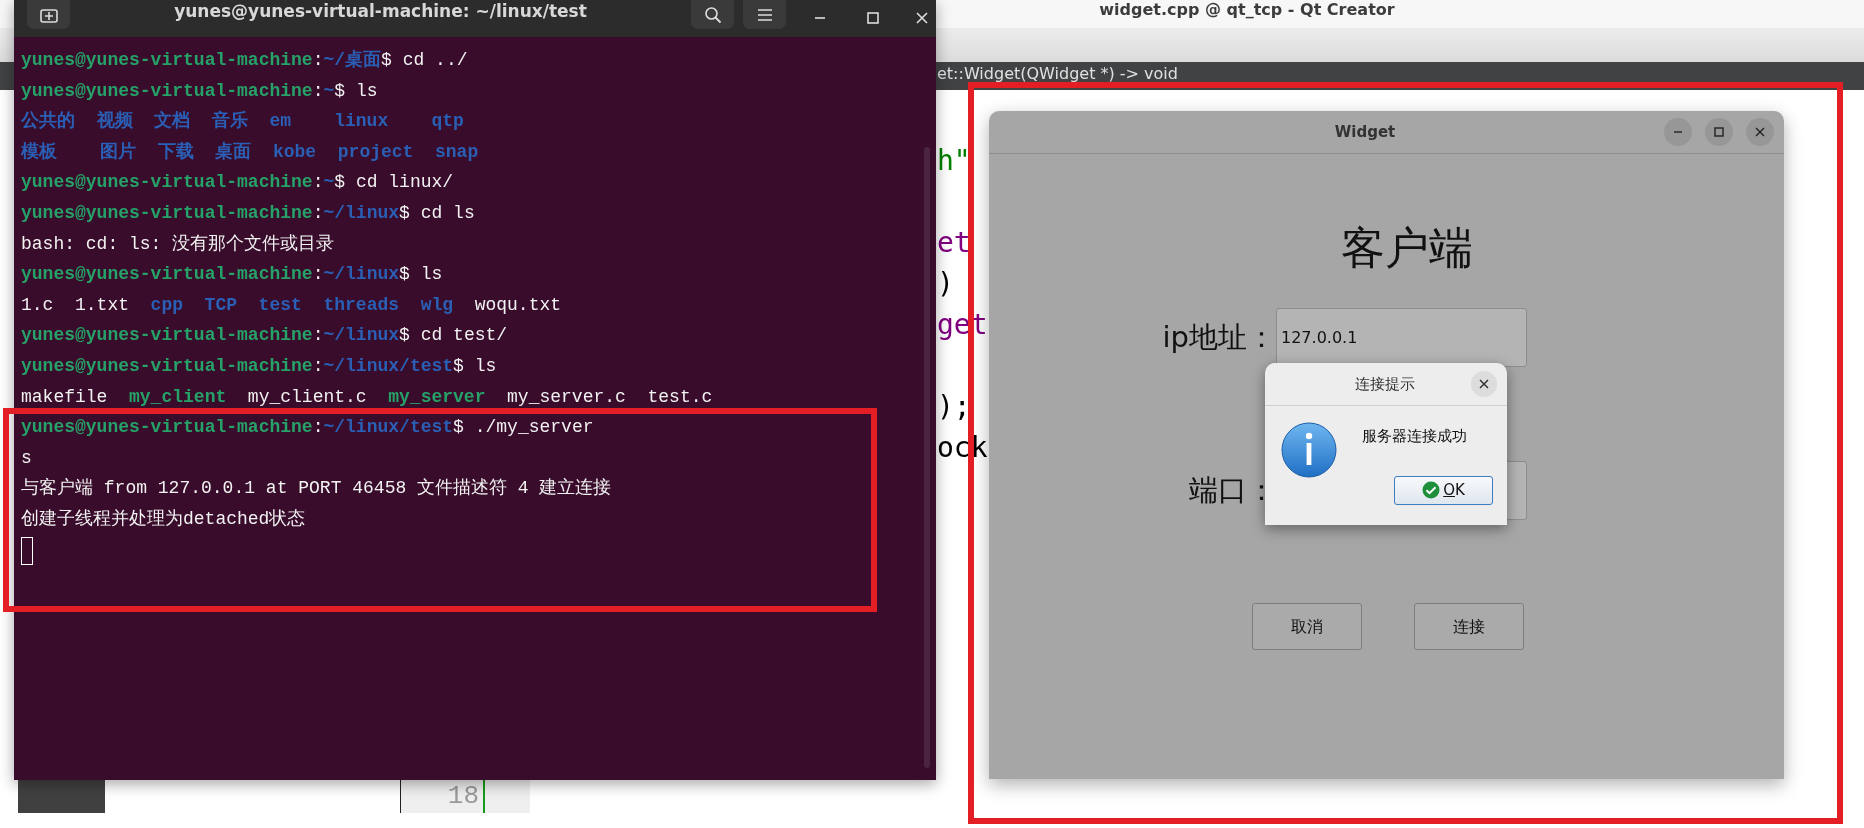 This screenshot has width=1864, height=828. What do you see at coordinates (102, 305) in the screenshot?
I see `file-name: 1.txt` at bounding box center [102, 305].